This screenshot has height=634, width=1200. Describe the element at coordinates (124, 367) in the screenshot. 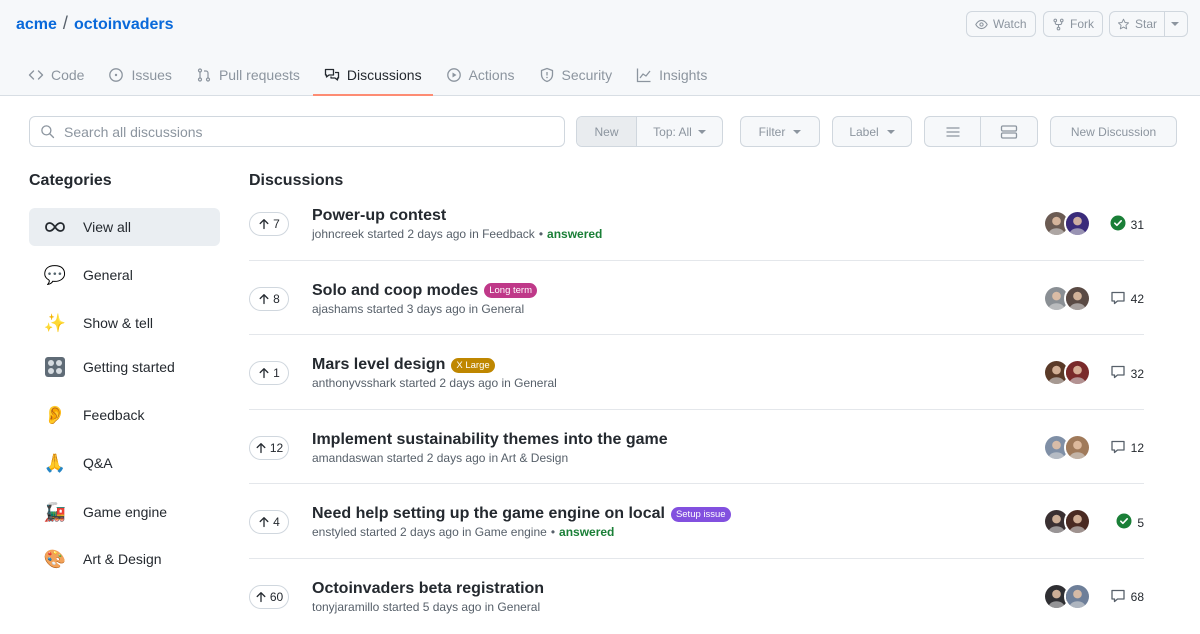

I see `category-getting-started: Getting started` at that location.